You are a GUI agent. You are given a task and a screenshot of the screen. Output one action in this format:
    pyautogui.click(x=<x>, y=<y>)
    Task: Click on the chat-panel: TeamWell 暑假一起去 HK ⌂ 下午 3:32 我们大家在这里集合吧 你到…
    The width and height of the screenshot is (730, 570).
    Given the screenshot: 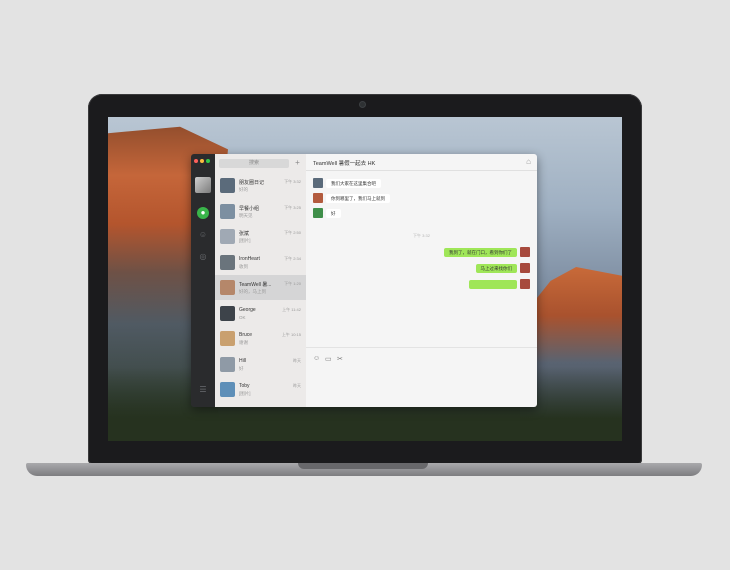 What is the action you would take?
    pyautogui.click(x=421, y=280)
    